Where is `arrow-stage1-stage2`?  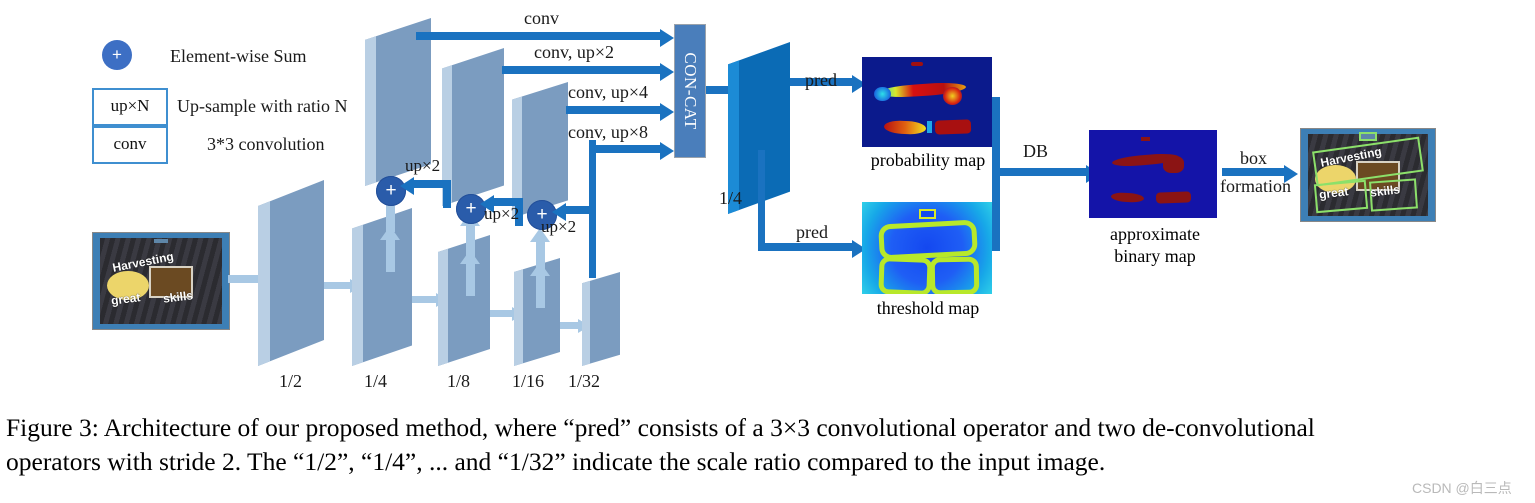 arrow-stage1-stage2 is located at coordinates (338, 285).